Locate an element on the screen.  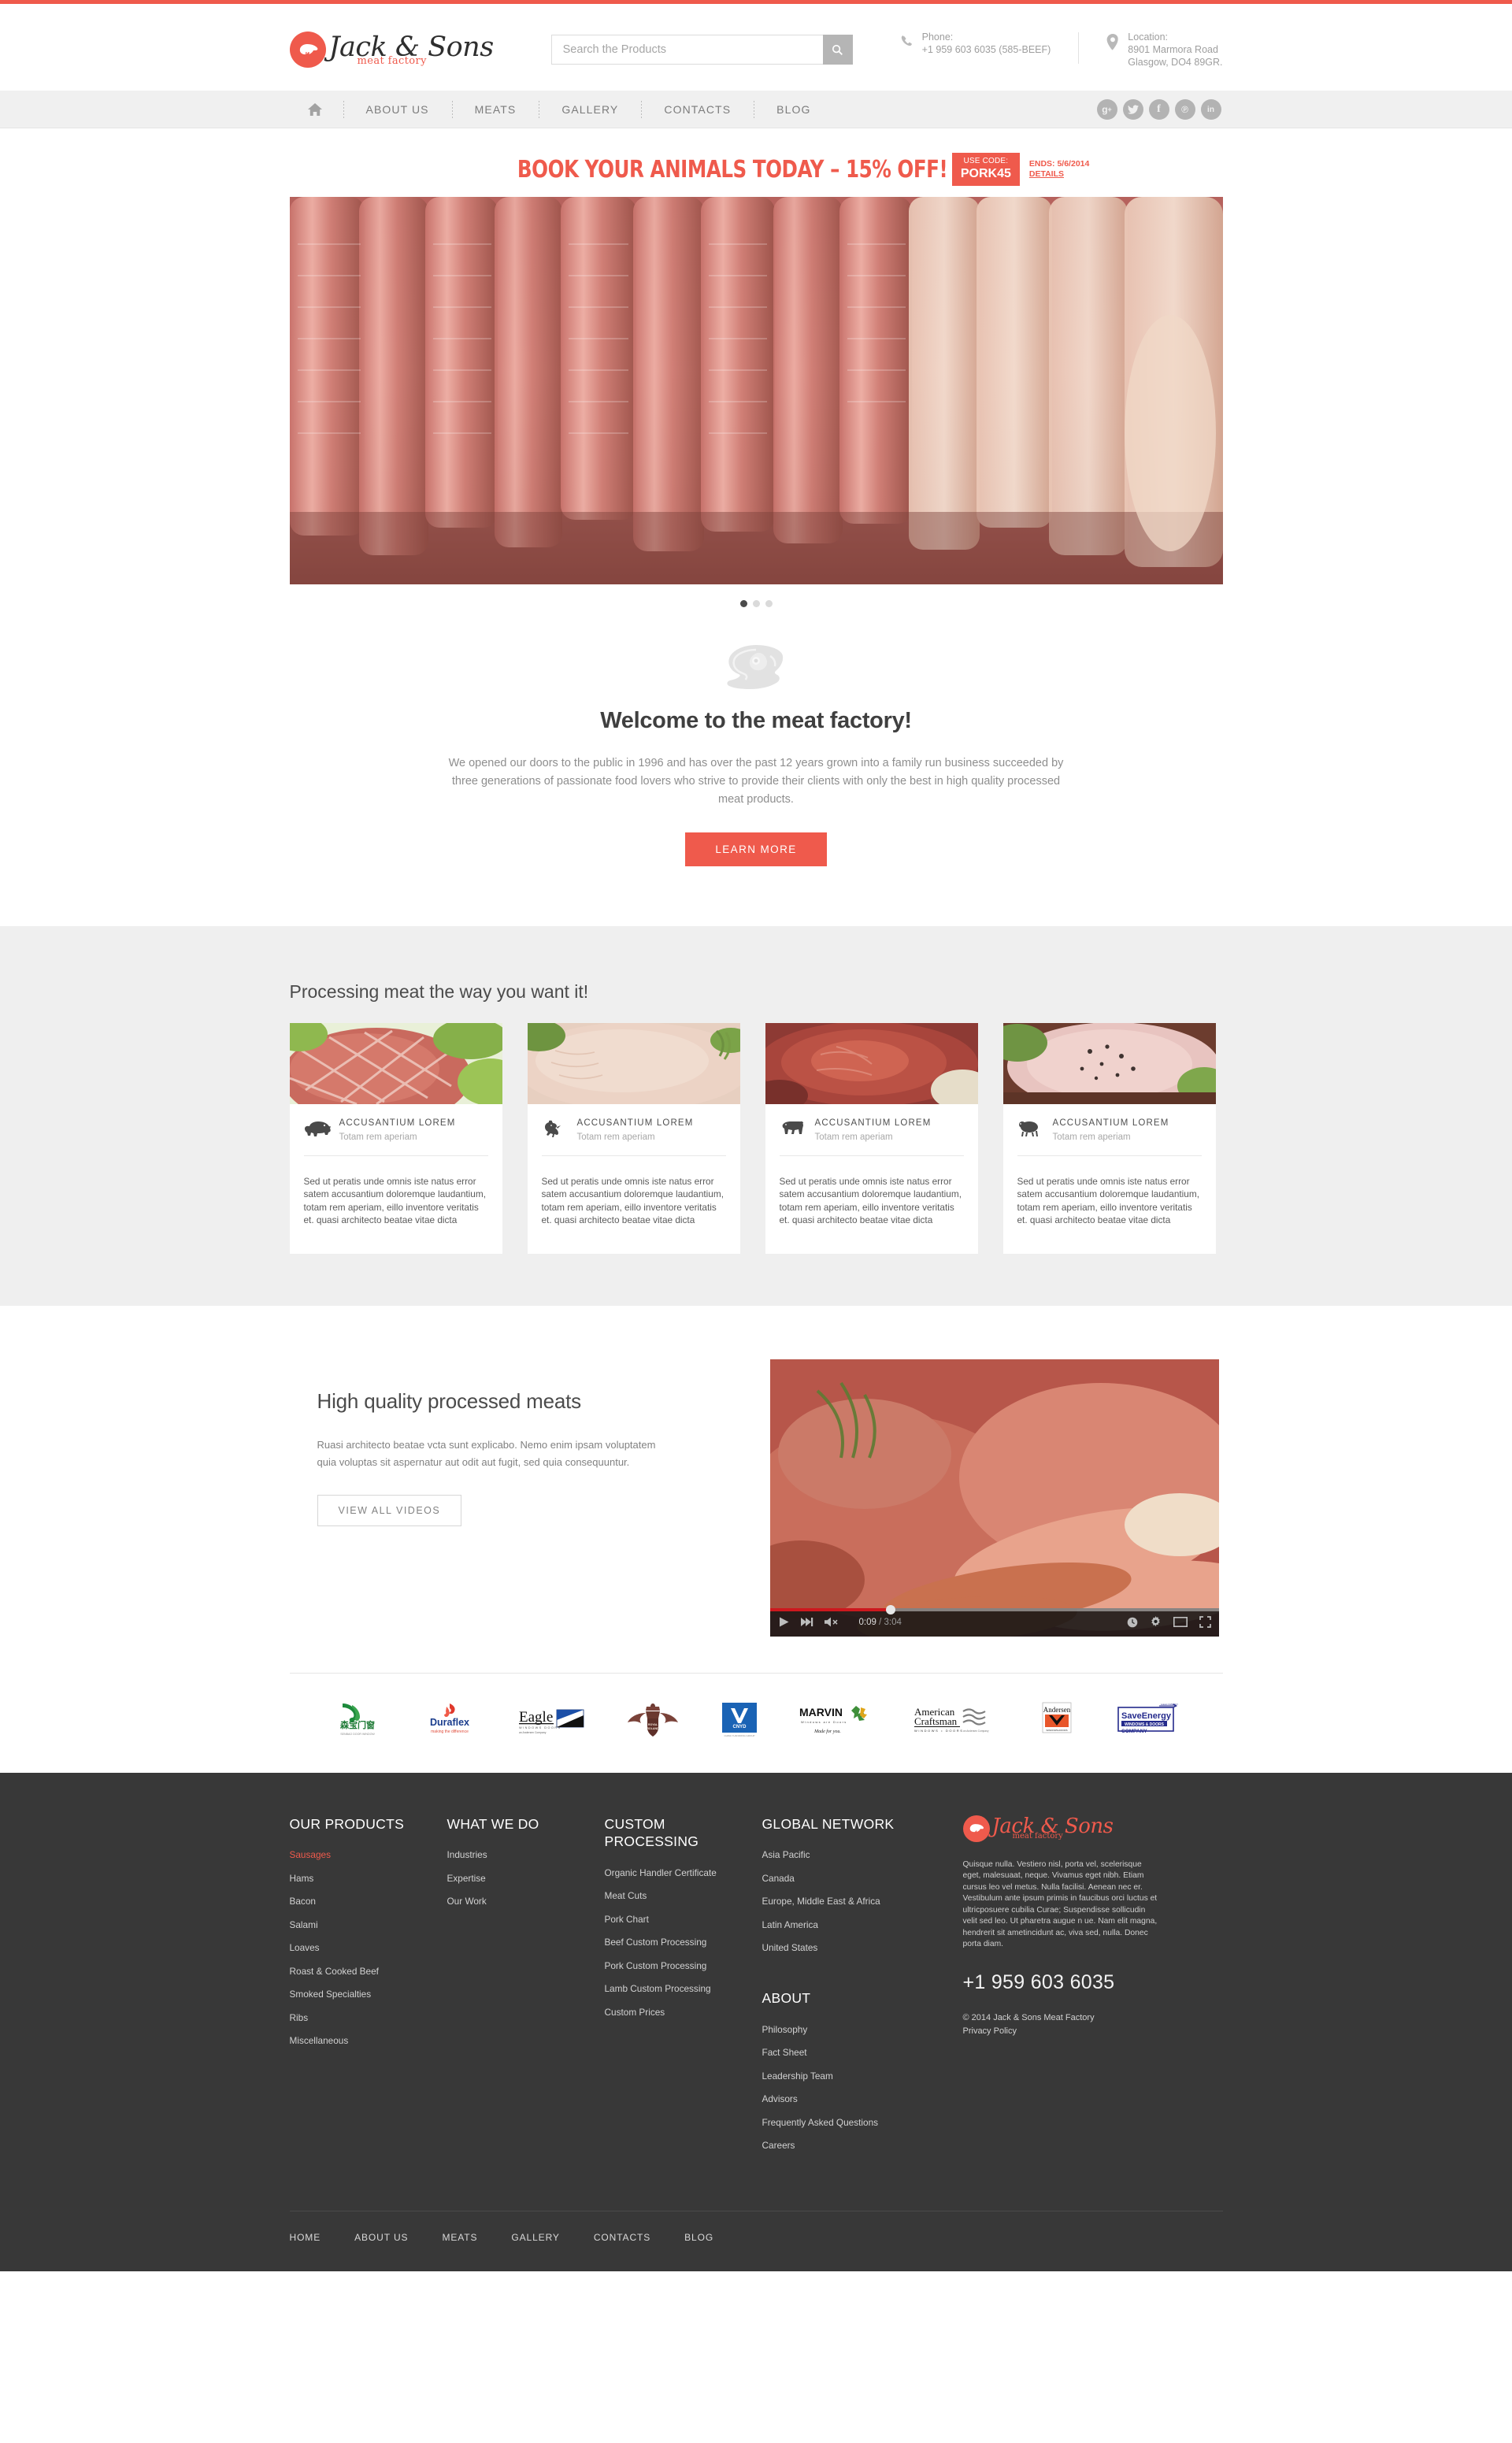
footer-nav-item-contacts: CONTACTS is located at coordinates (622, 2237).